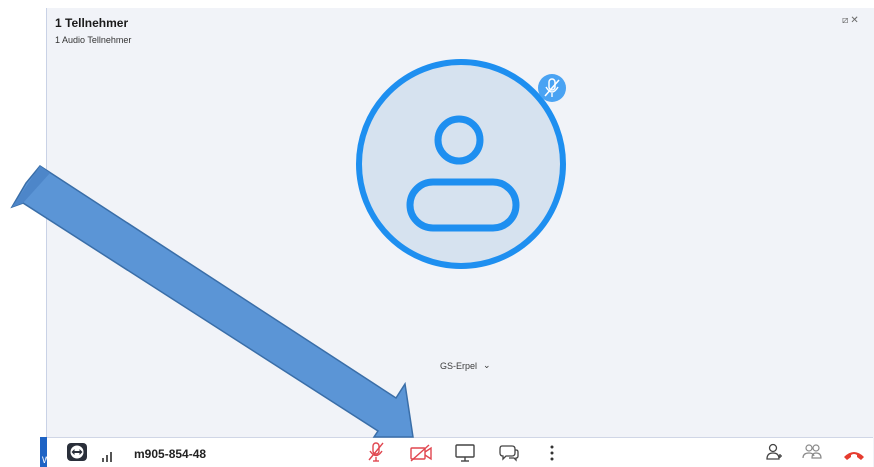  Describe the element at coordinates (461, 164) in the screenshot. I see `participant-avatar` at that location.